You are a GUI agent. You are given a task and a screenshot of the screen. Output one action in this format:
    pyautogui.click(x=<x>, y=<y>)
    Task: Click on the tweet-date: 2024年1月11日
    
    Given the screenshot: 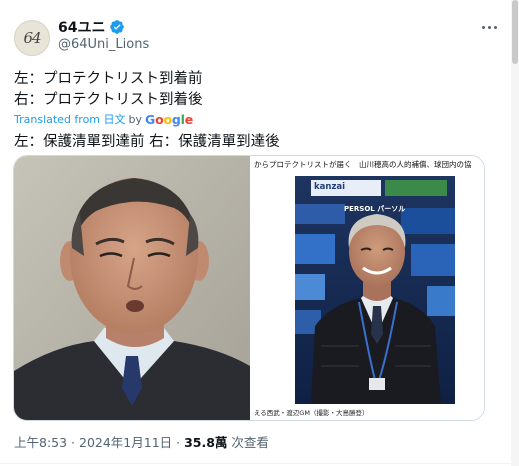 What is the action you would take?
    pyautogui.click(x=125, y=442)
    